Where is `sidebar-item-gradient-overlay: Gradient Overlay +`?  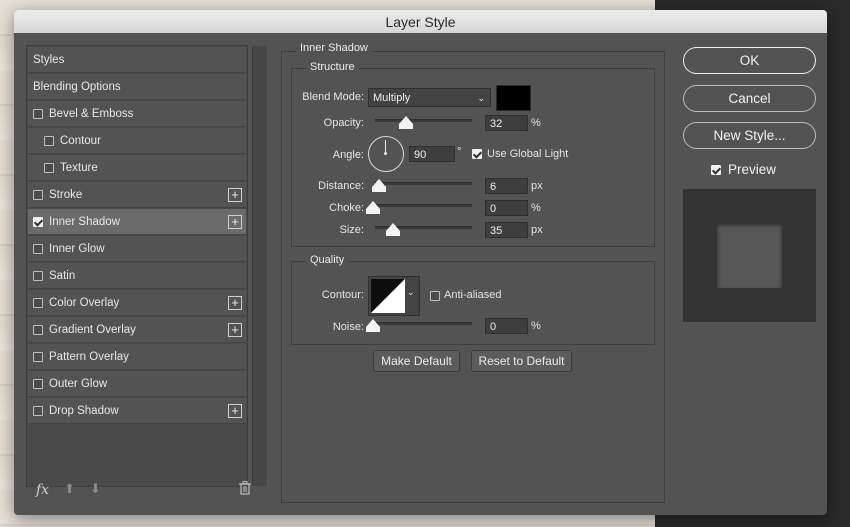 sidebar-item-gradient-overlay: Gradient Overlay + is located at coordinates (137, 330).